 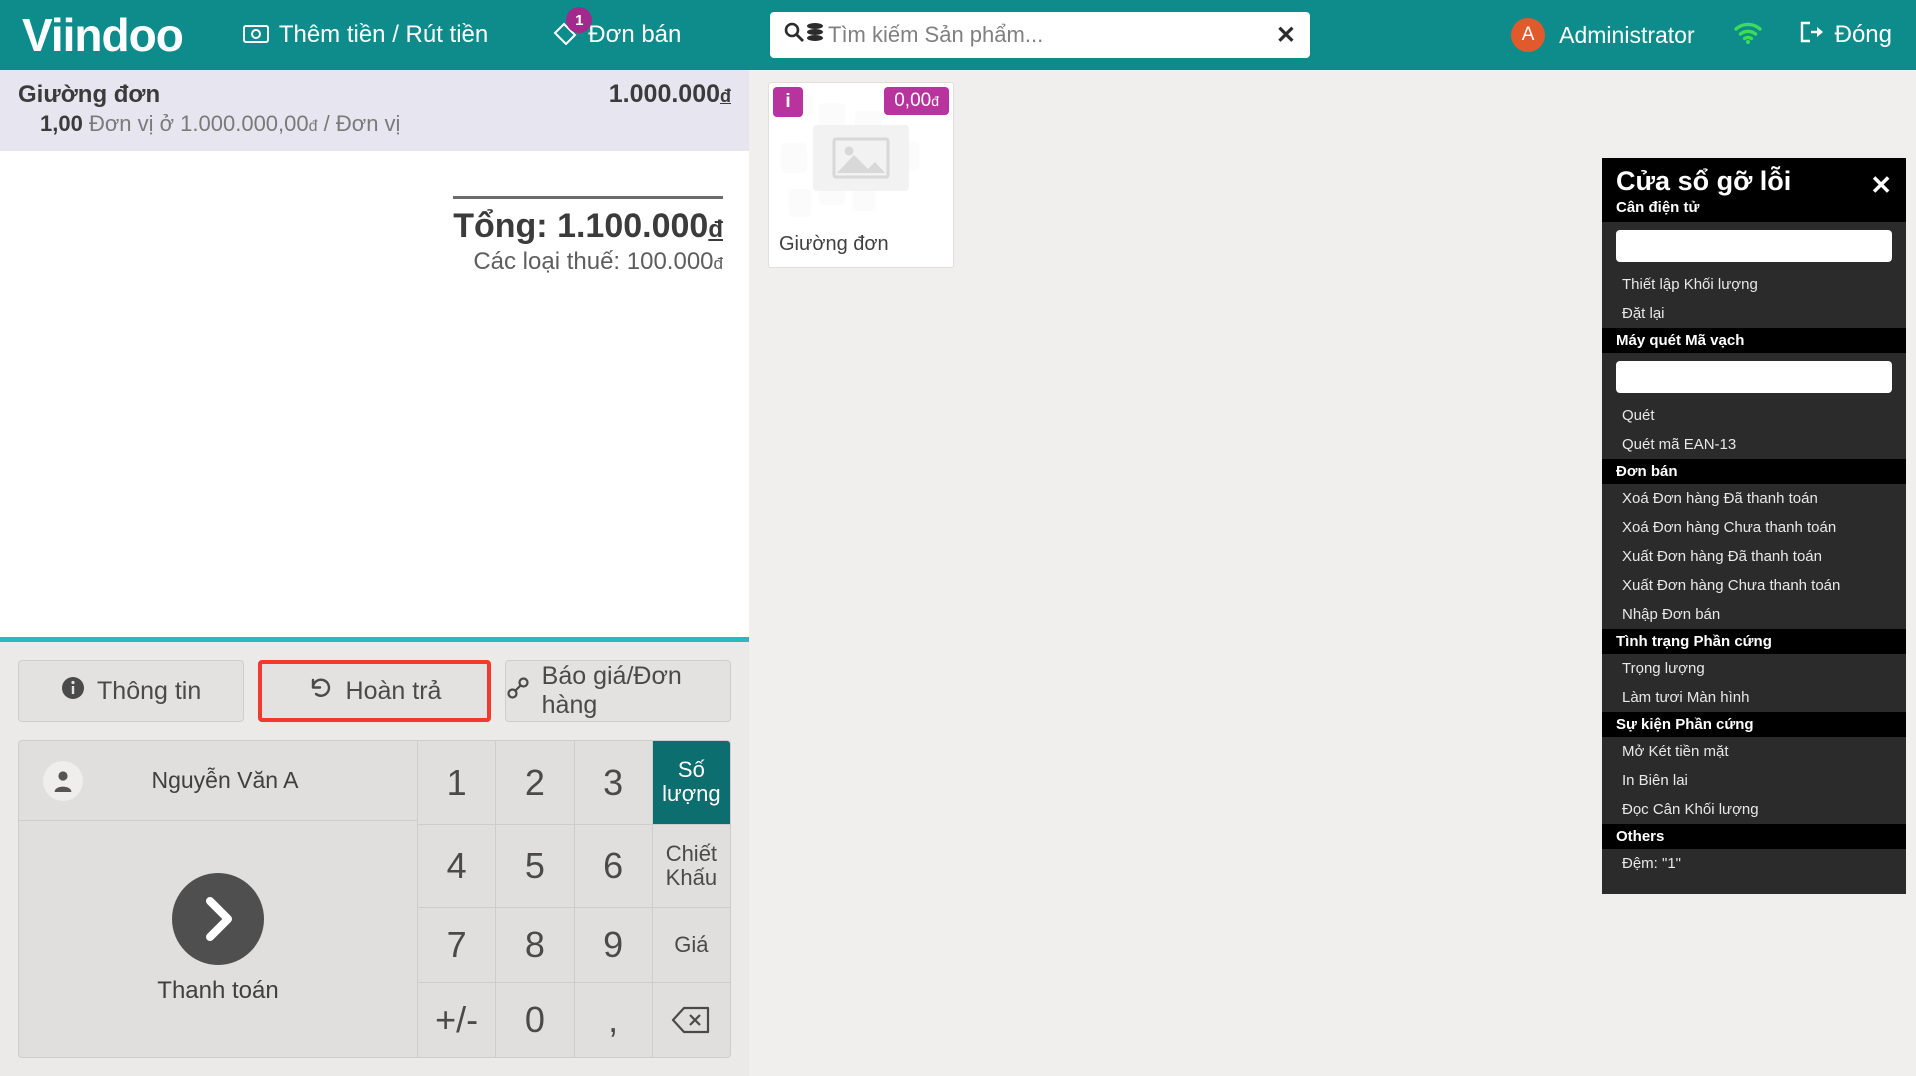 What do you see at coordinates (1754, 377) in the screenshot?
I see `barcode-input` at bounding box center [1754, 377].